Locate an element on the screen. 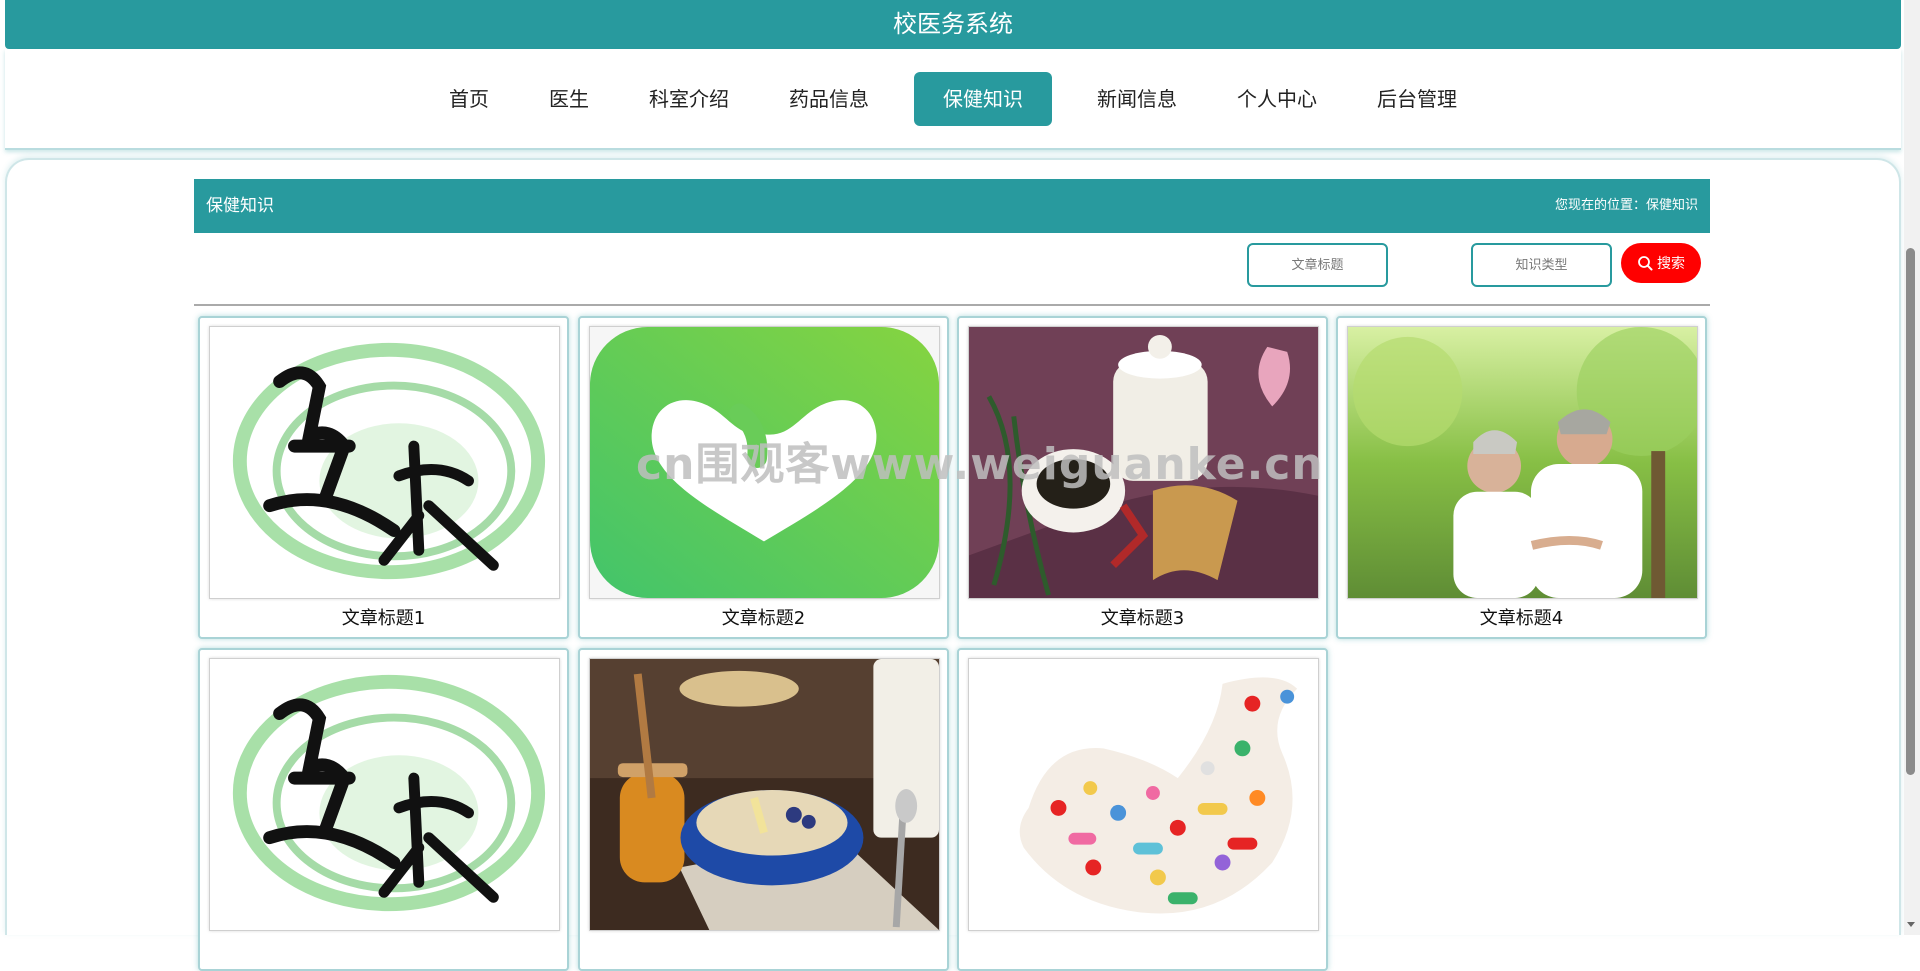  nav-item-admin: 后台管理 is located at coordinates (1417, 99).